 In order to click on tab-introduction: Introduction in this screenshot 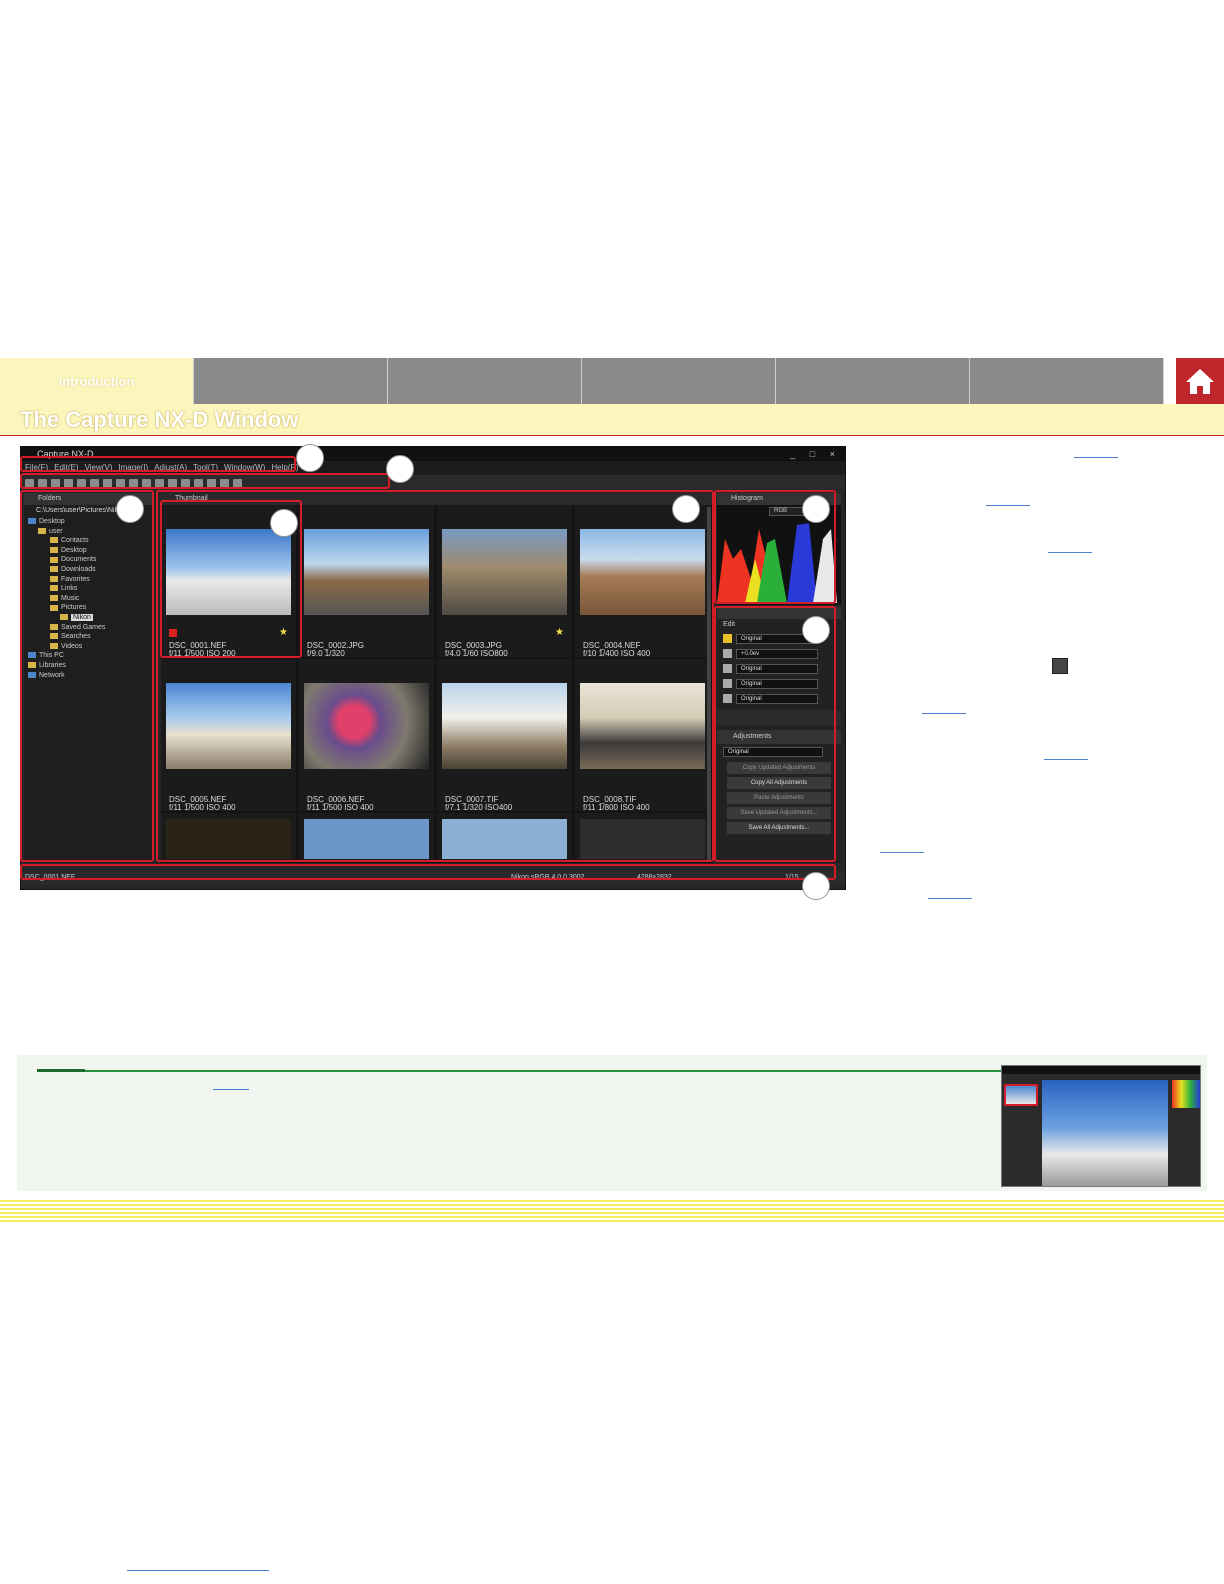, I will do `click(97, 381)`.